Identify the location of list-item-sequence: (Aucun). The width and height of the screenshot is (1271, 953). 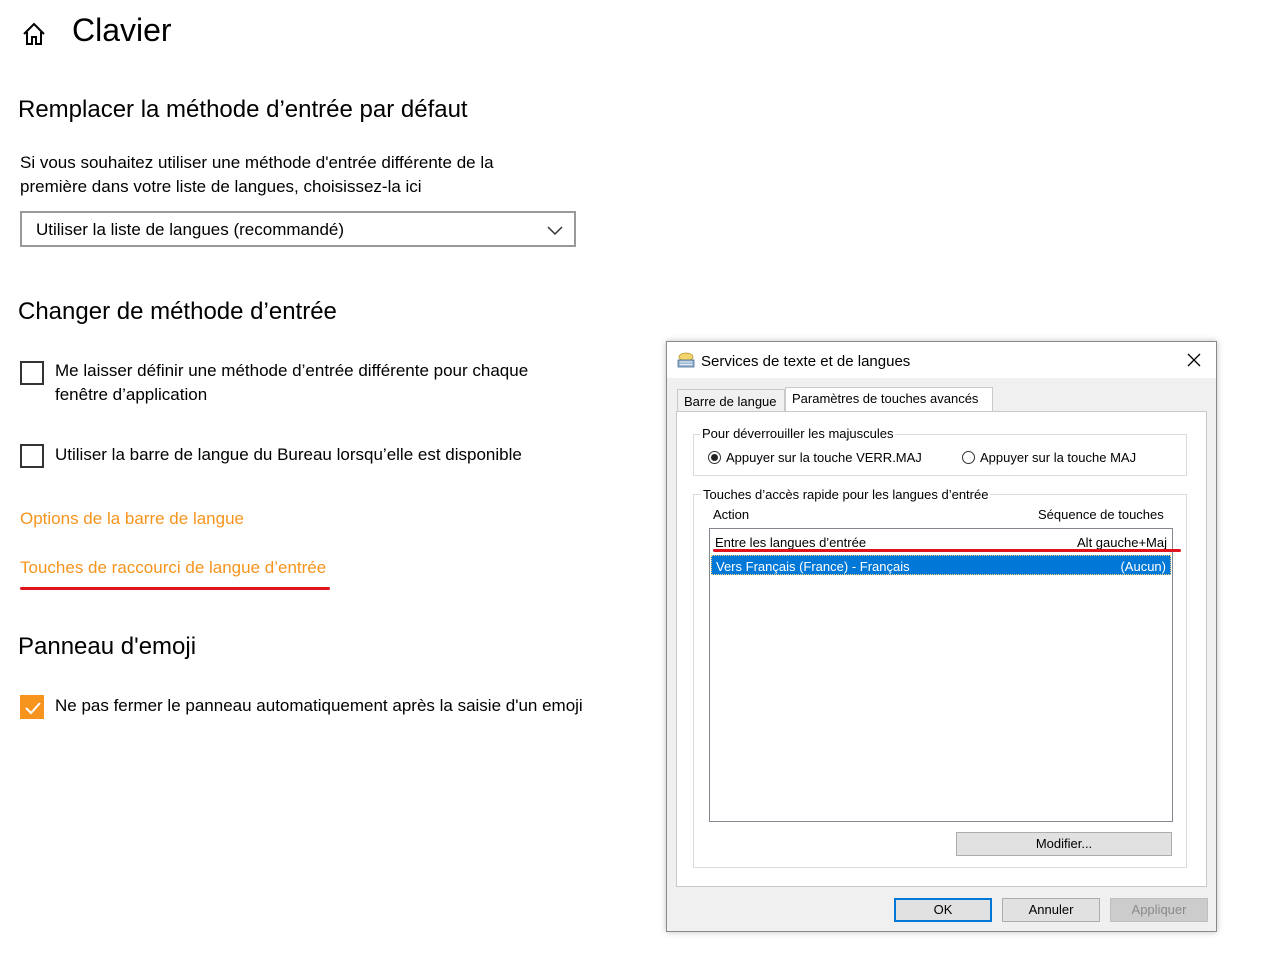
(1143, 566).